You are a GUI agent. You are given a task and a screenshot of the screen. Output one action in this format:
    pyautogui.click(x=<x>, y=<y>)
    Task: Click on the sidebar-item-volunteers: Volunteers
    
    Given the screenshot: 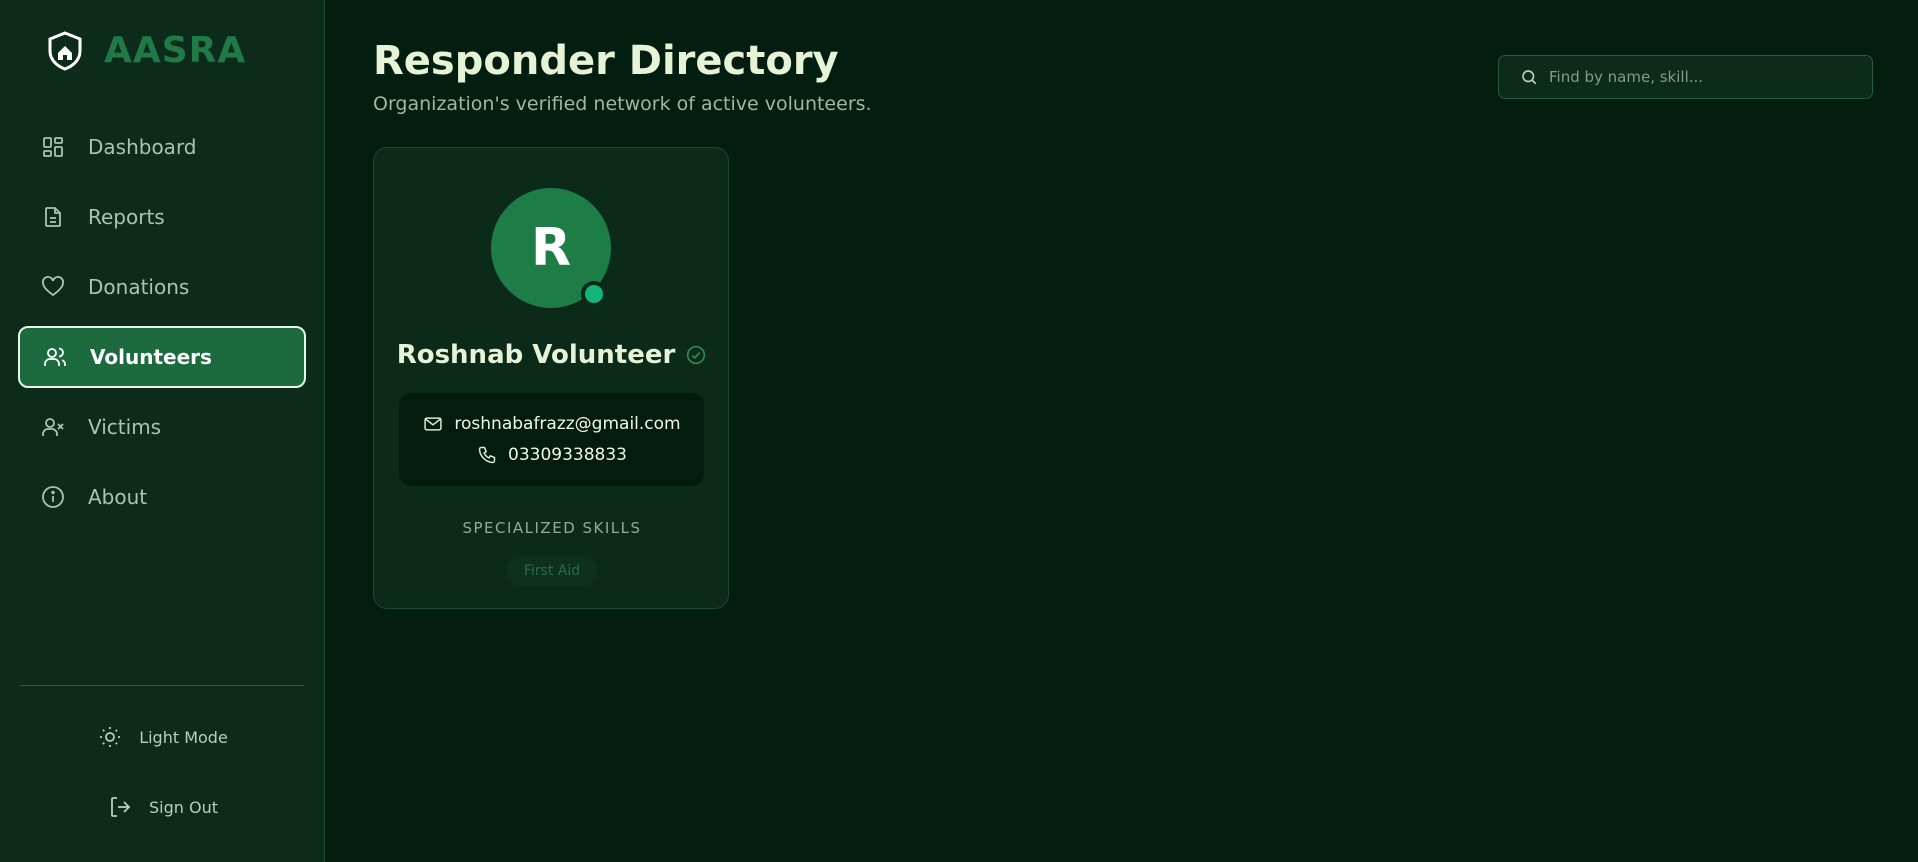 What is the action you would take?
    pyautogui.click(x=162, y=357)
    